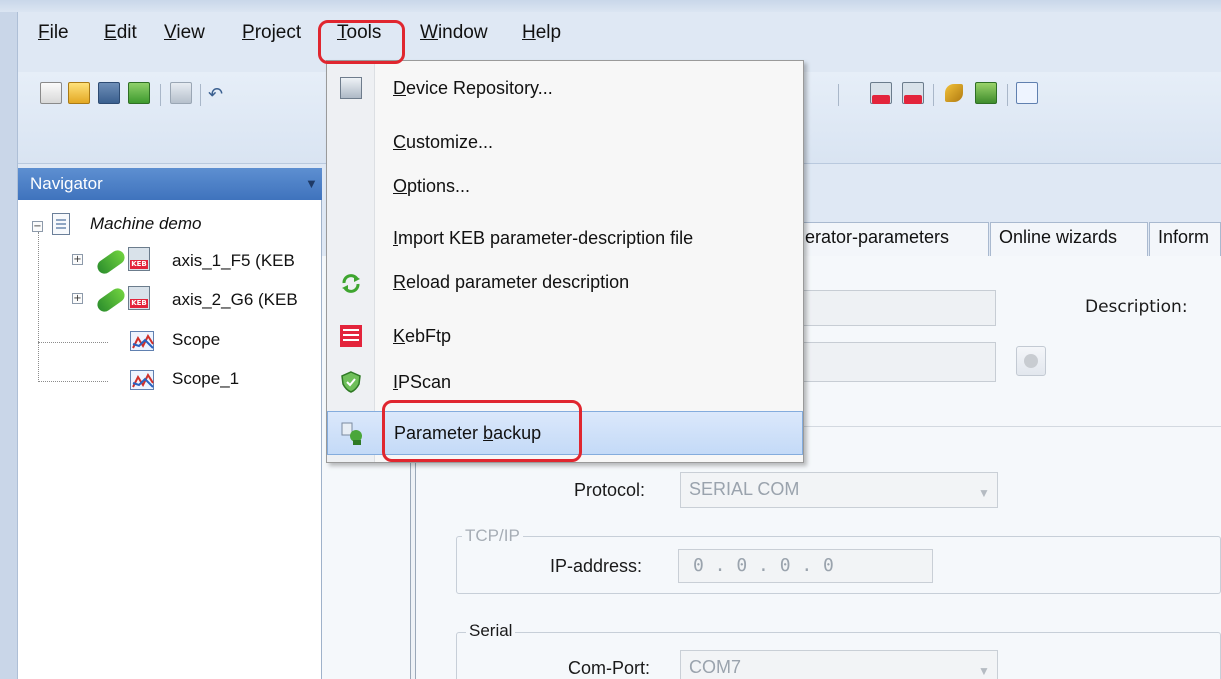  What do you see at coordinates (462, 32) in the screenshot?
I see `menu-window-label: indow` at bounding box center [462, 32].